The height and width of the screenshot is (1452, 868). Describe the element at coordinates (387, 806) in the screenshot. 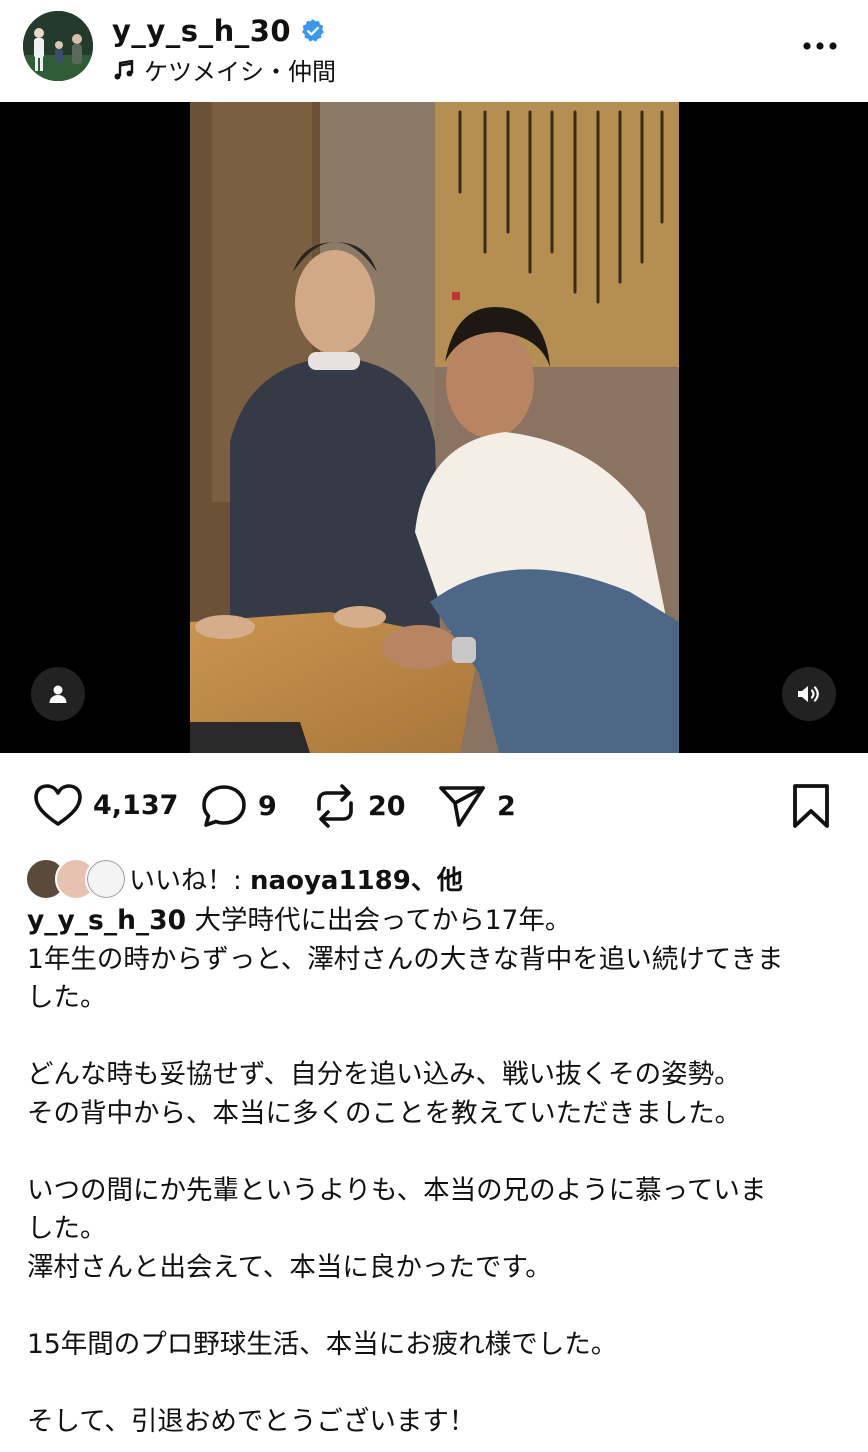

I see `reposts-count: 20` at that location.